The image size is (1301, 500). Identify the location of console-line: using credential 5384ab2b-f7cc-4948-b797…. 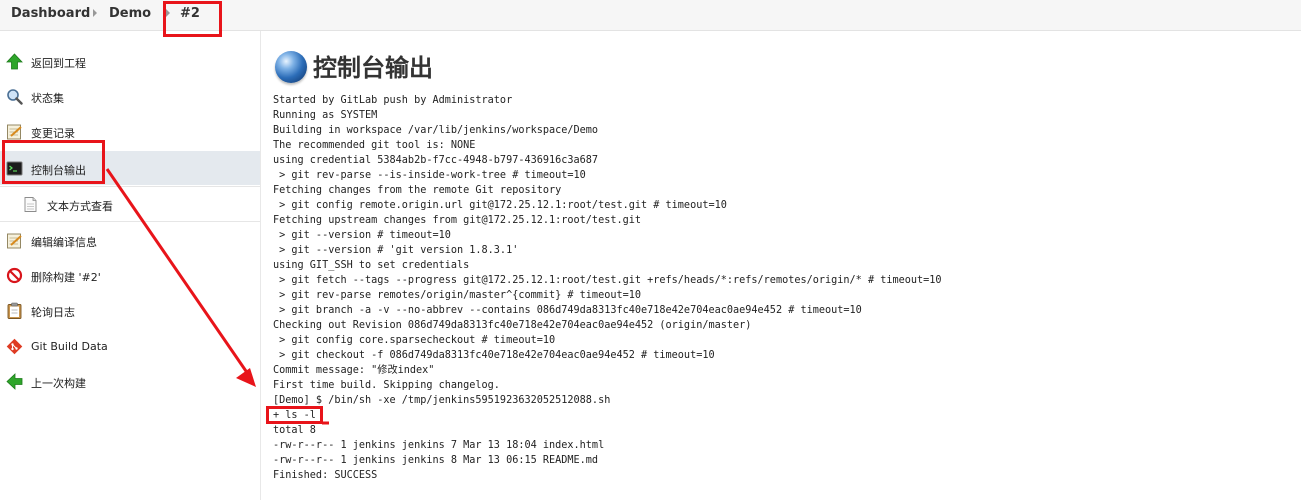
(436, 160).